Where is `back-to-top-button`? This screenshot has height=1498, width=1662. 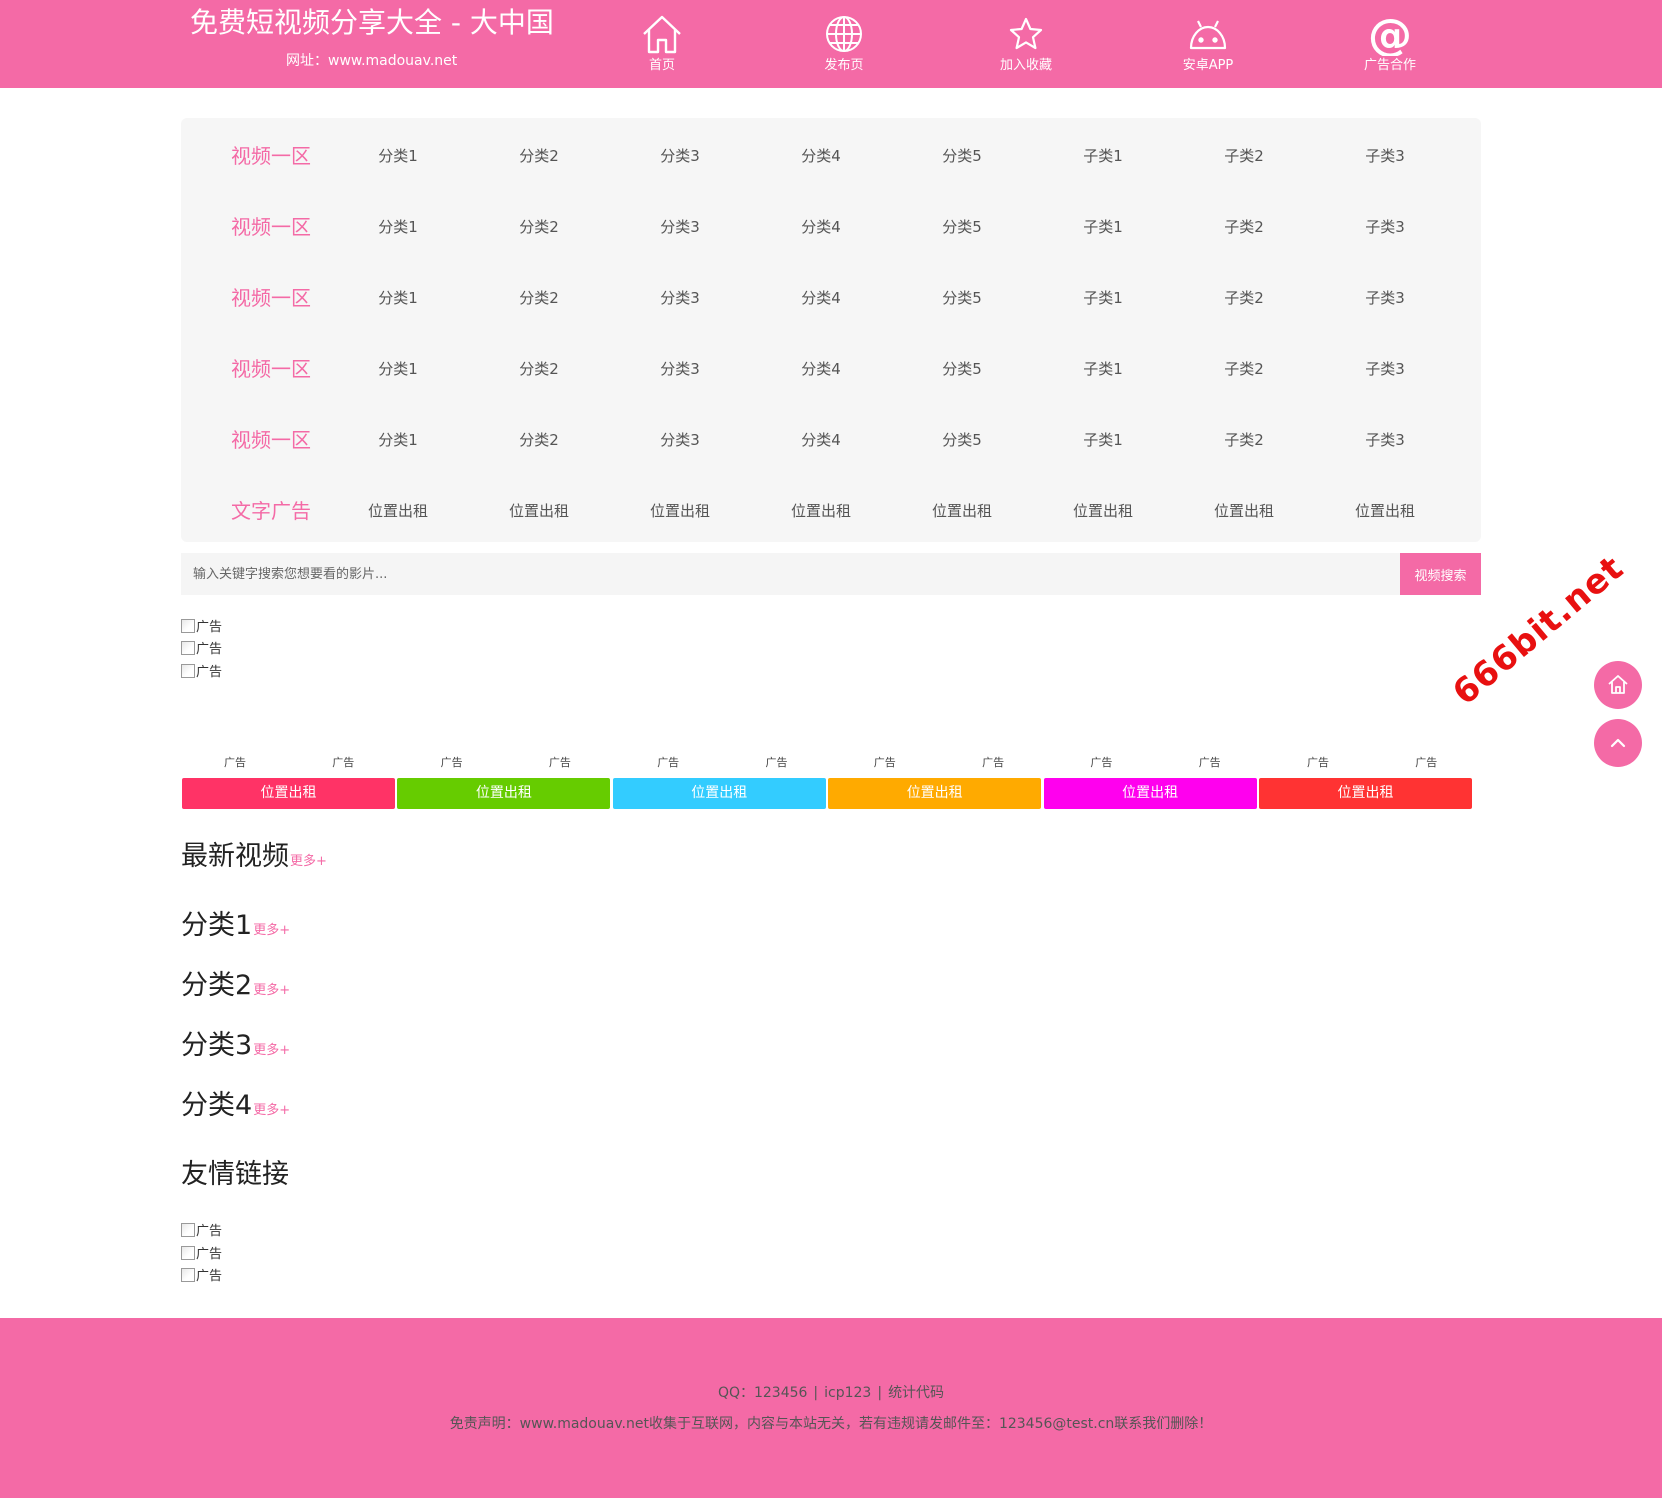
back-to-top-button is located at coordinates (1618, 743).